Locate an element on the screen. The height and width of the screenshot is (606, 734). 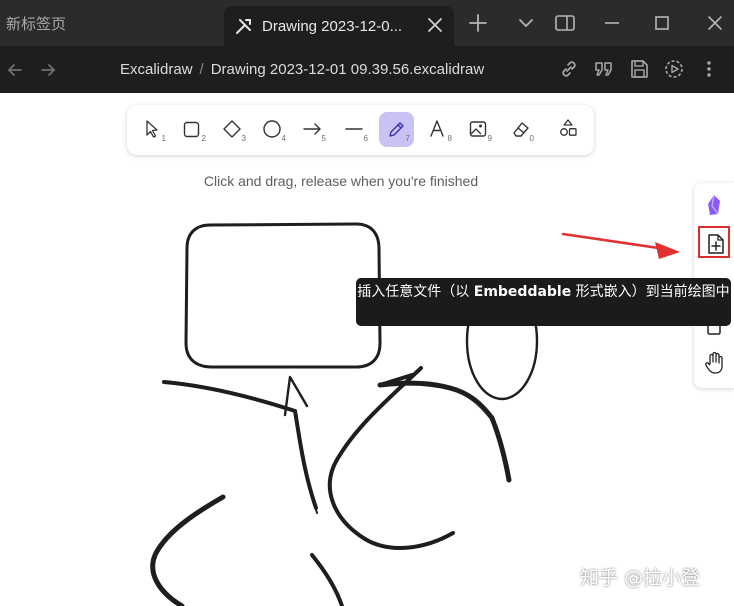
play-icon is located at coordinates (674, 69).